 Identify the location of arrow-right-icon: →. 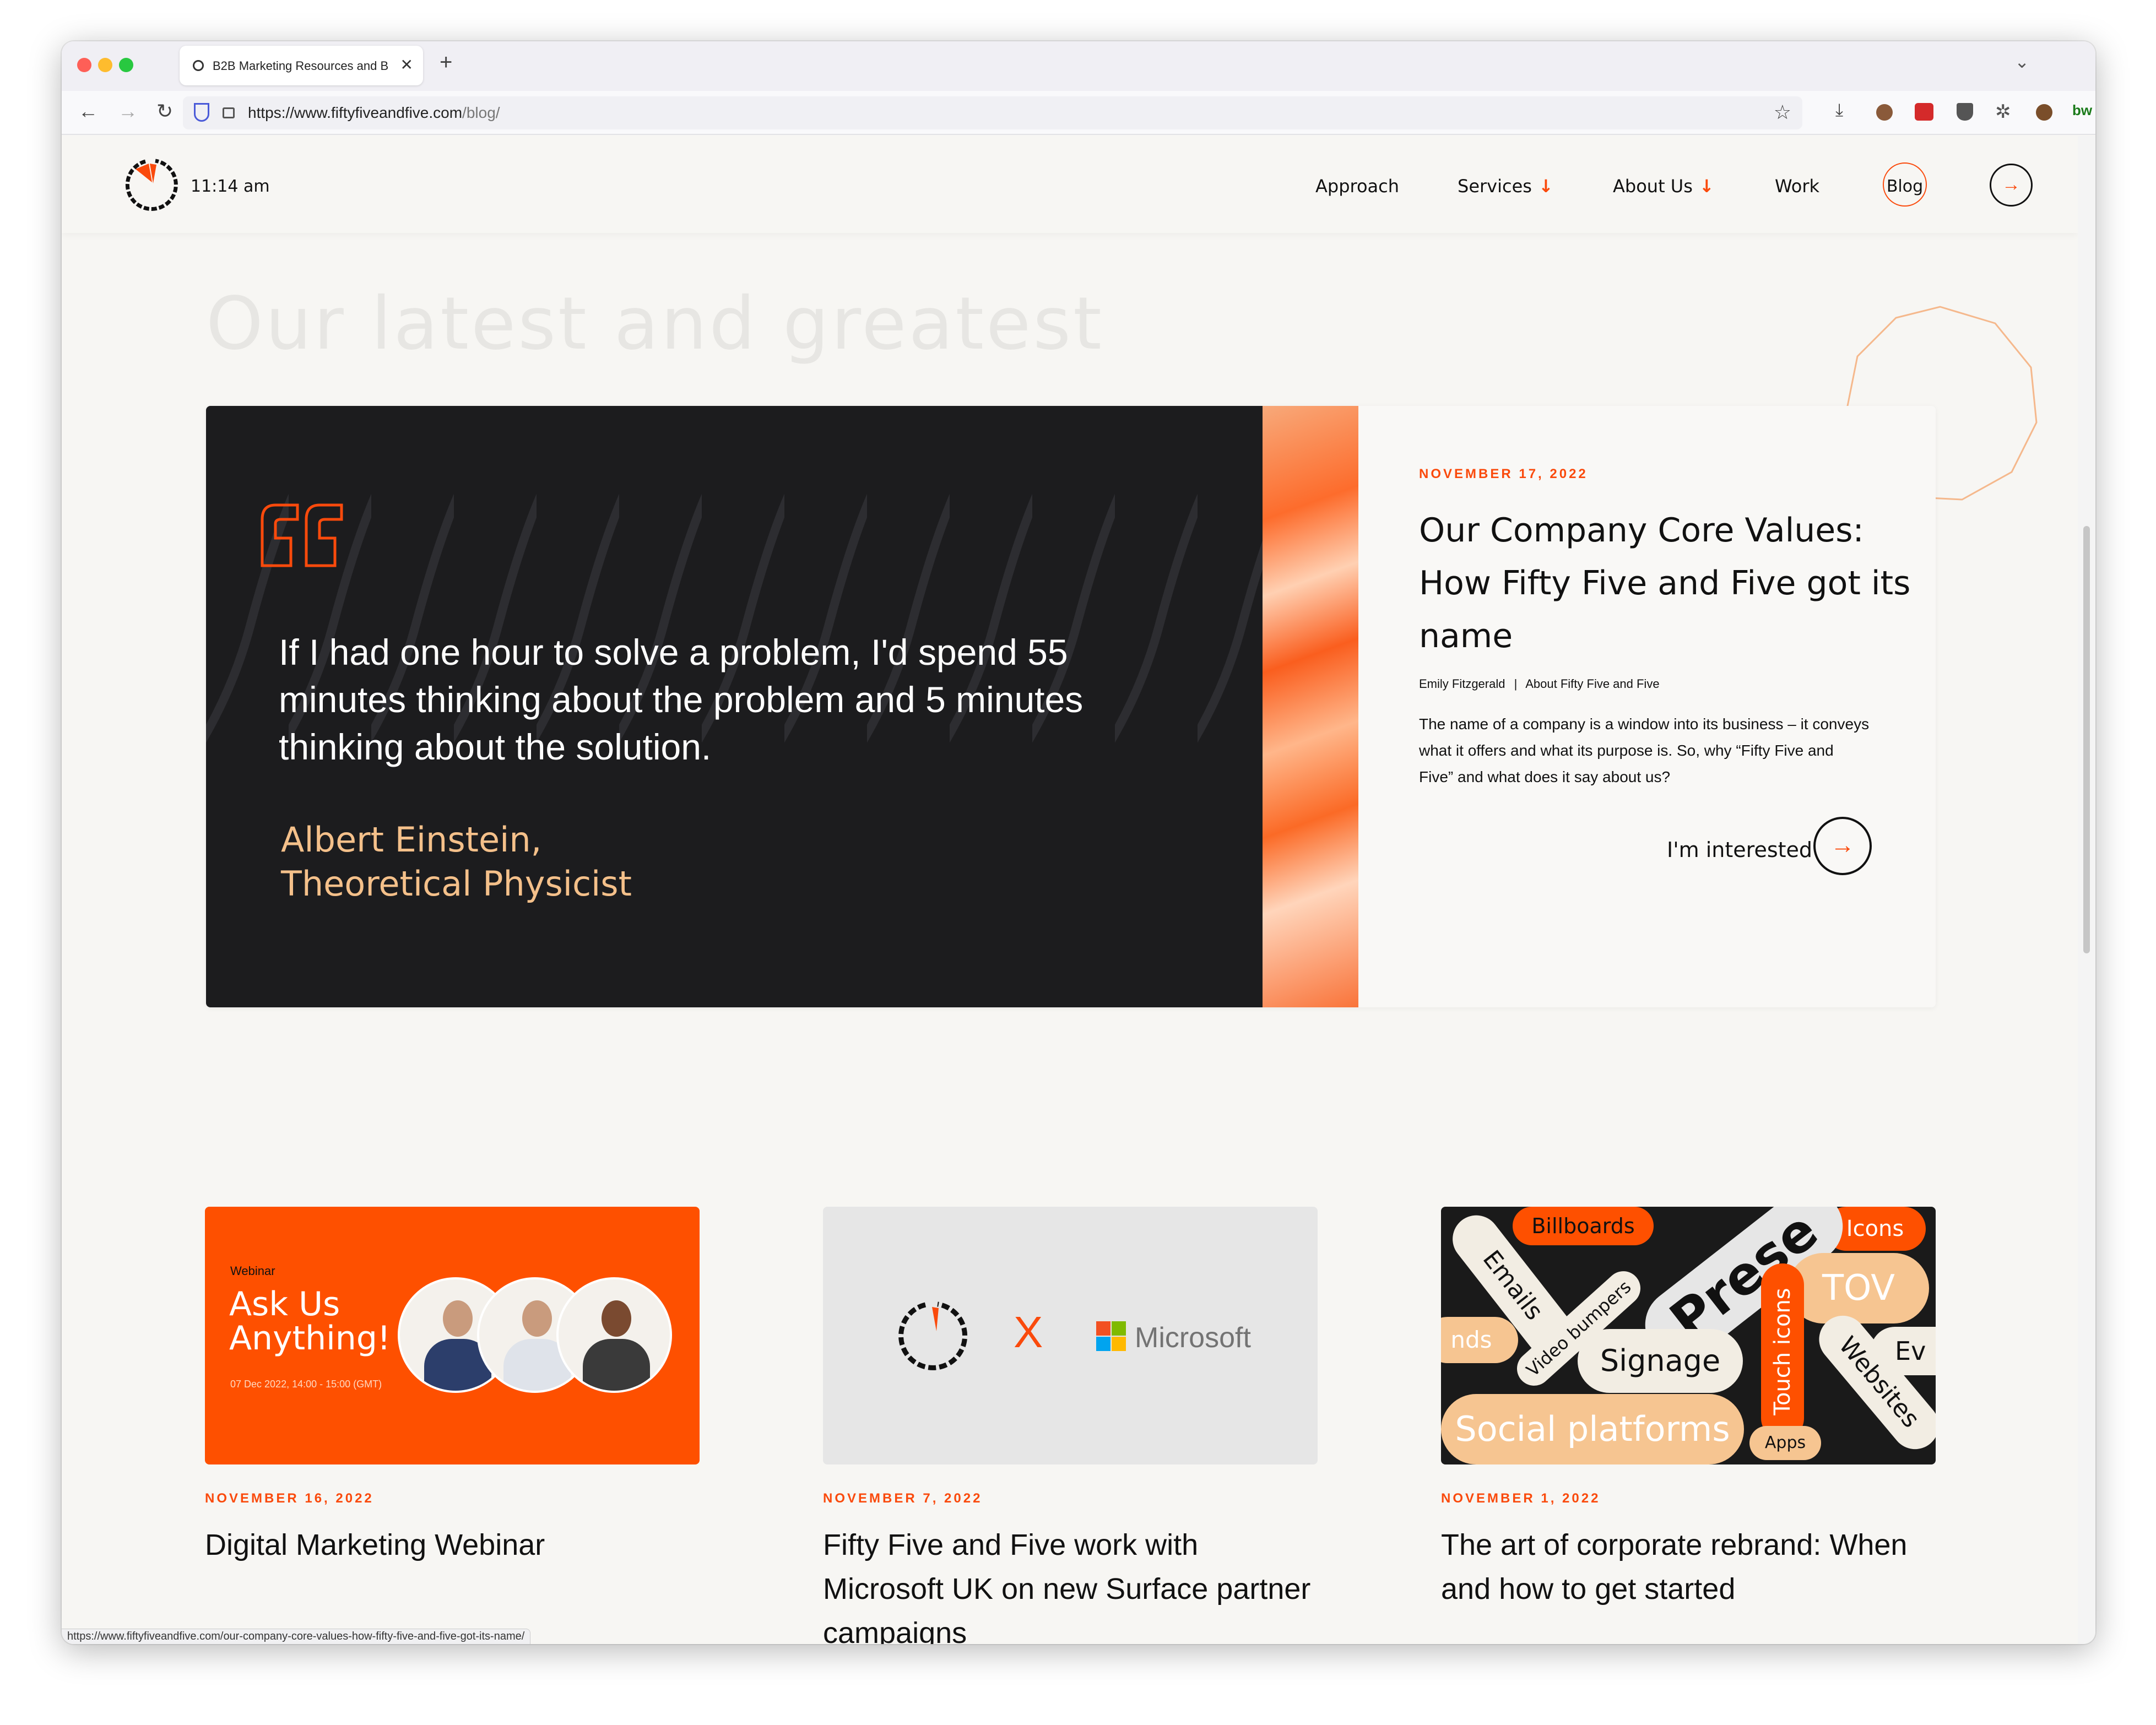
(1842, 846).